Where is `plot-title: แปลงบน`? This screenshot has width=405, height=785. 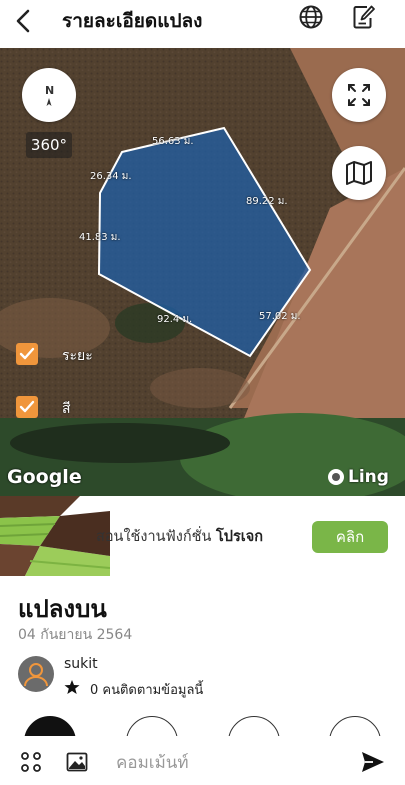
plot-title: แปลงบน is located at coordinates (62, 609).